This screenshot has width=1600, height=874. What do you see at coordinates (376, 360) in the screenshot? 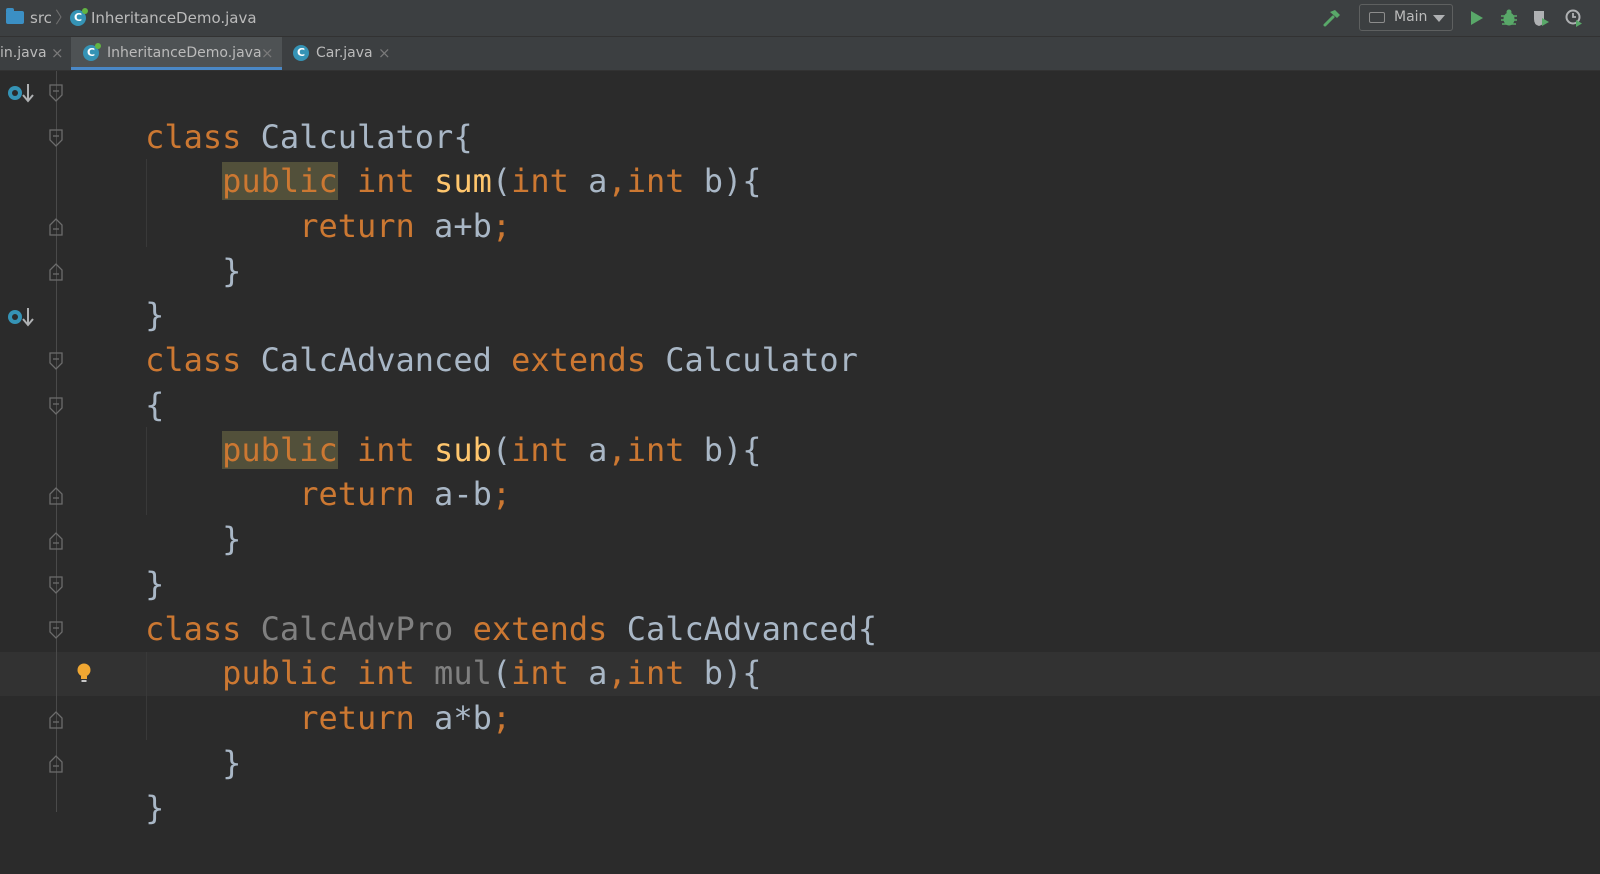
I see `token-identifier: CalcAdvanced` at bounding box center [376, 360].